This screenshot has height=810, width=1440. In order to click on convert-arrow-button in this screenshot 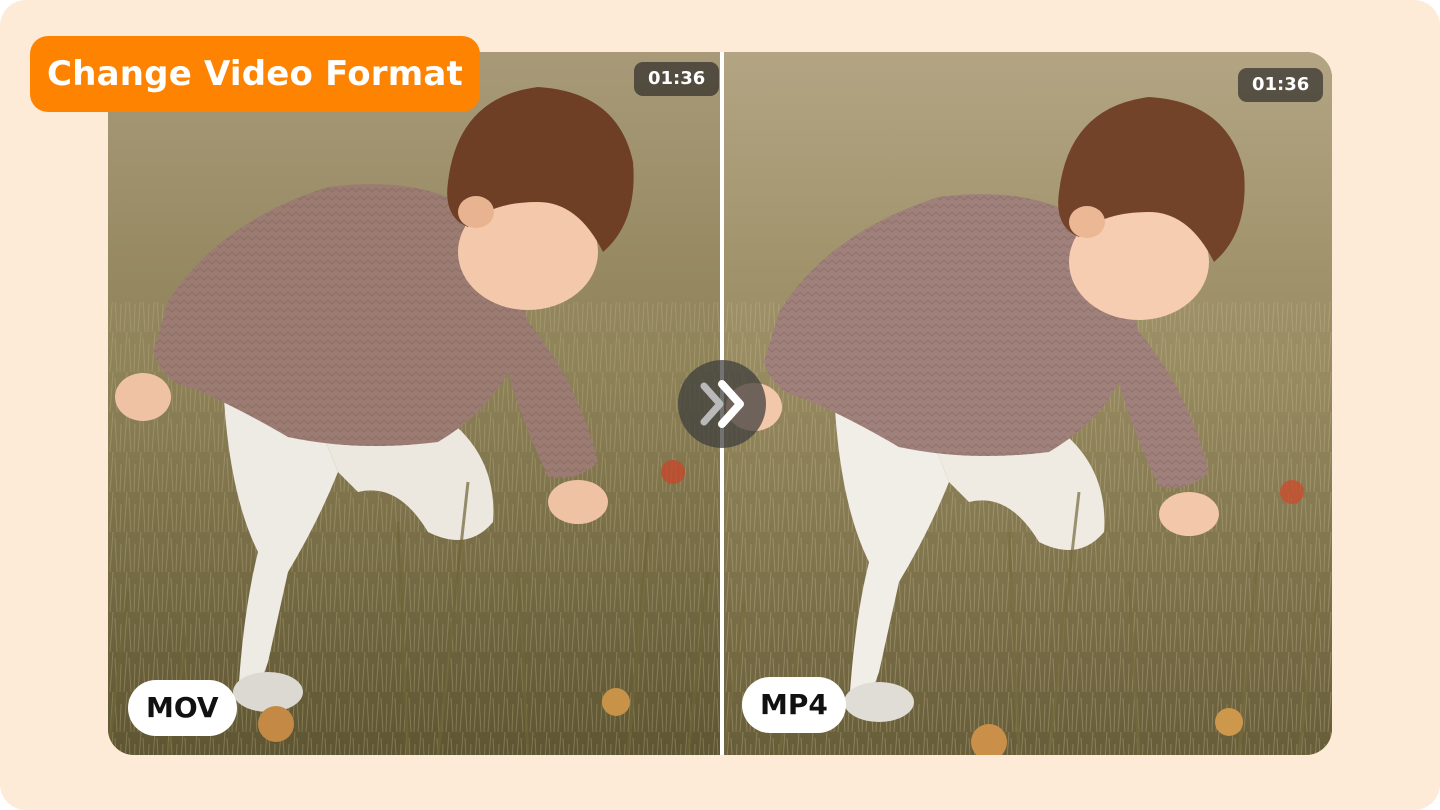, I will do `click(722, 404)`.